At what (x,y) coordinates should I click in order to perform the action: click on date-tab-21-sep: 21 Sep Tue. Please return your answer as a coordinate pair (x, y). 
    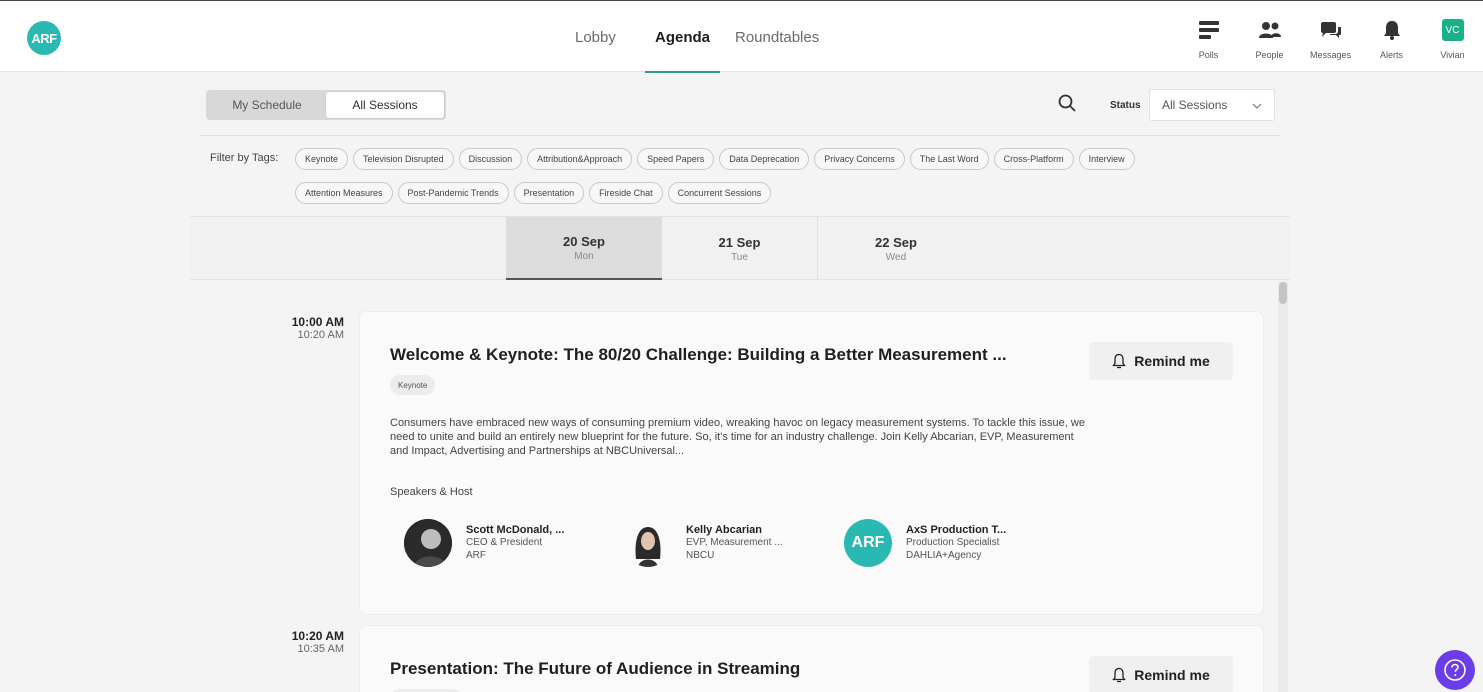
    Looking at the image, I should click on (740, 248).